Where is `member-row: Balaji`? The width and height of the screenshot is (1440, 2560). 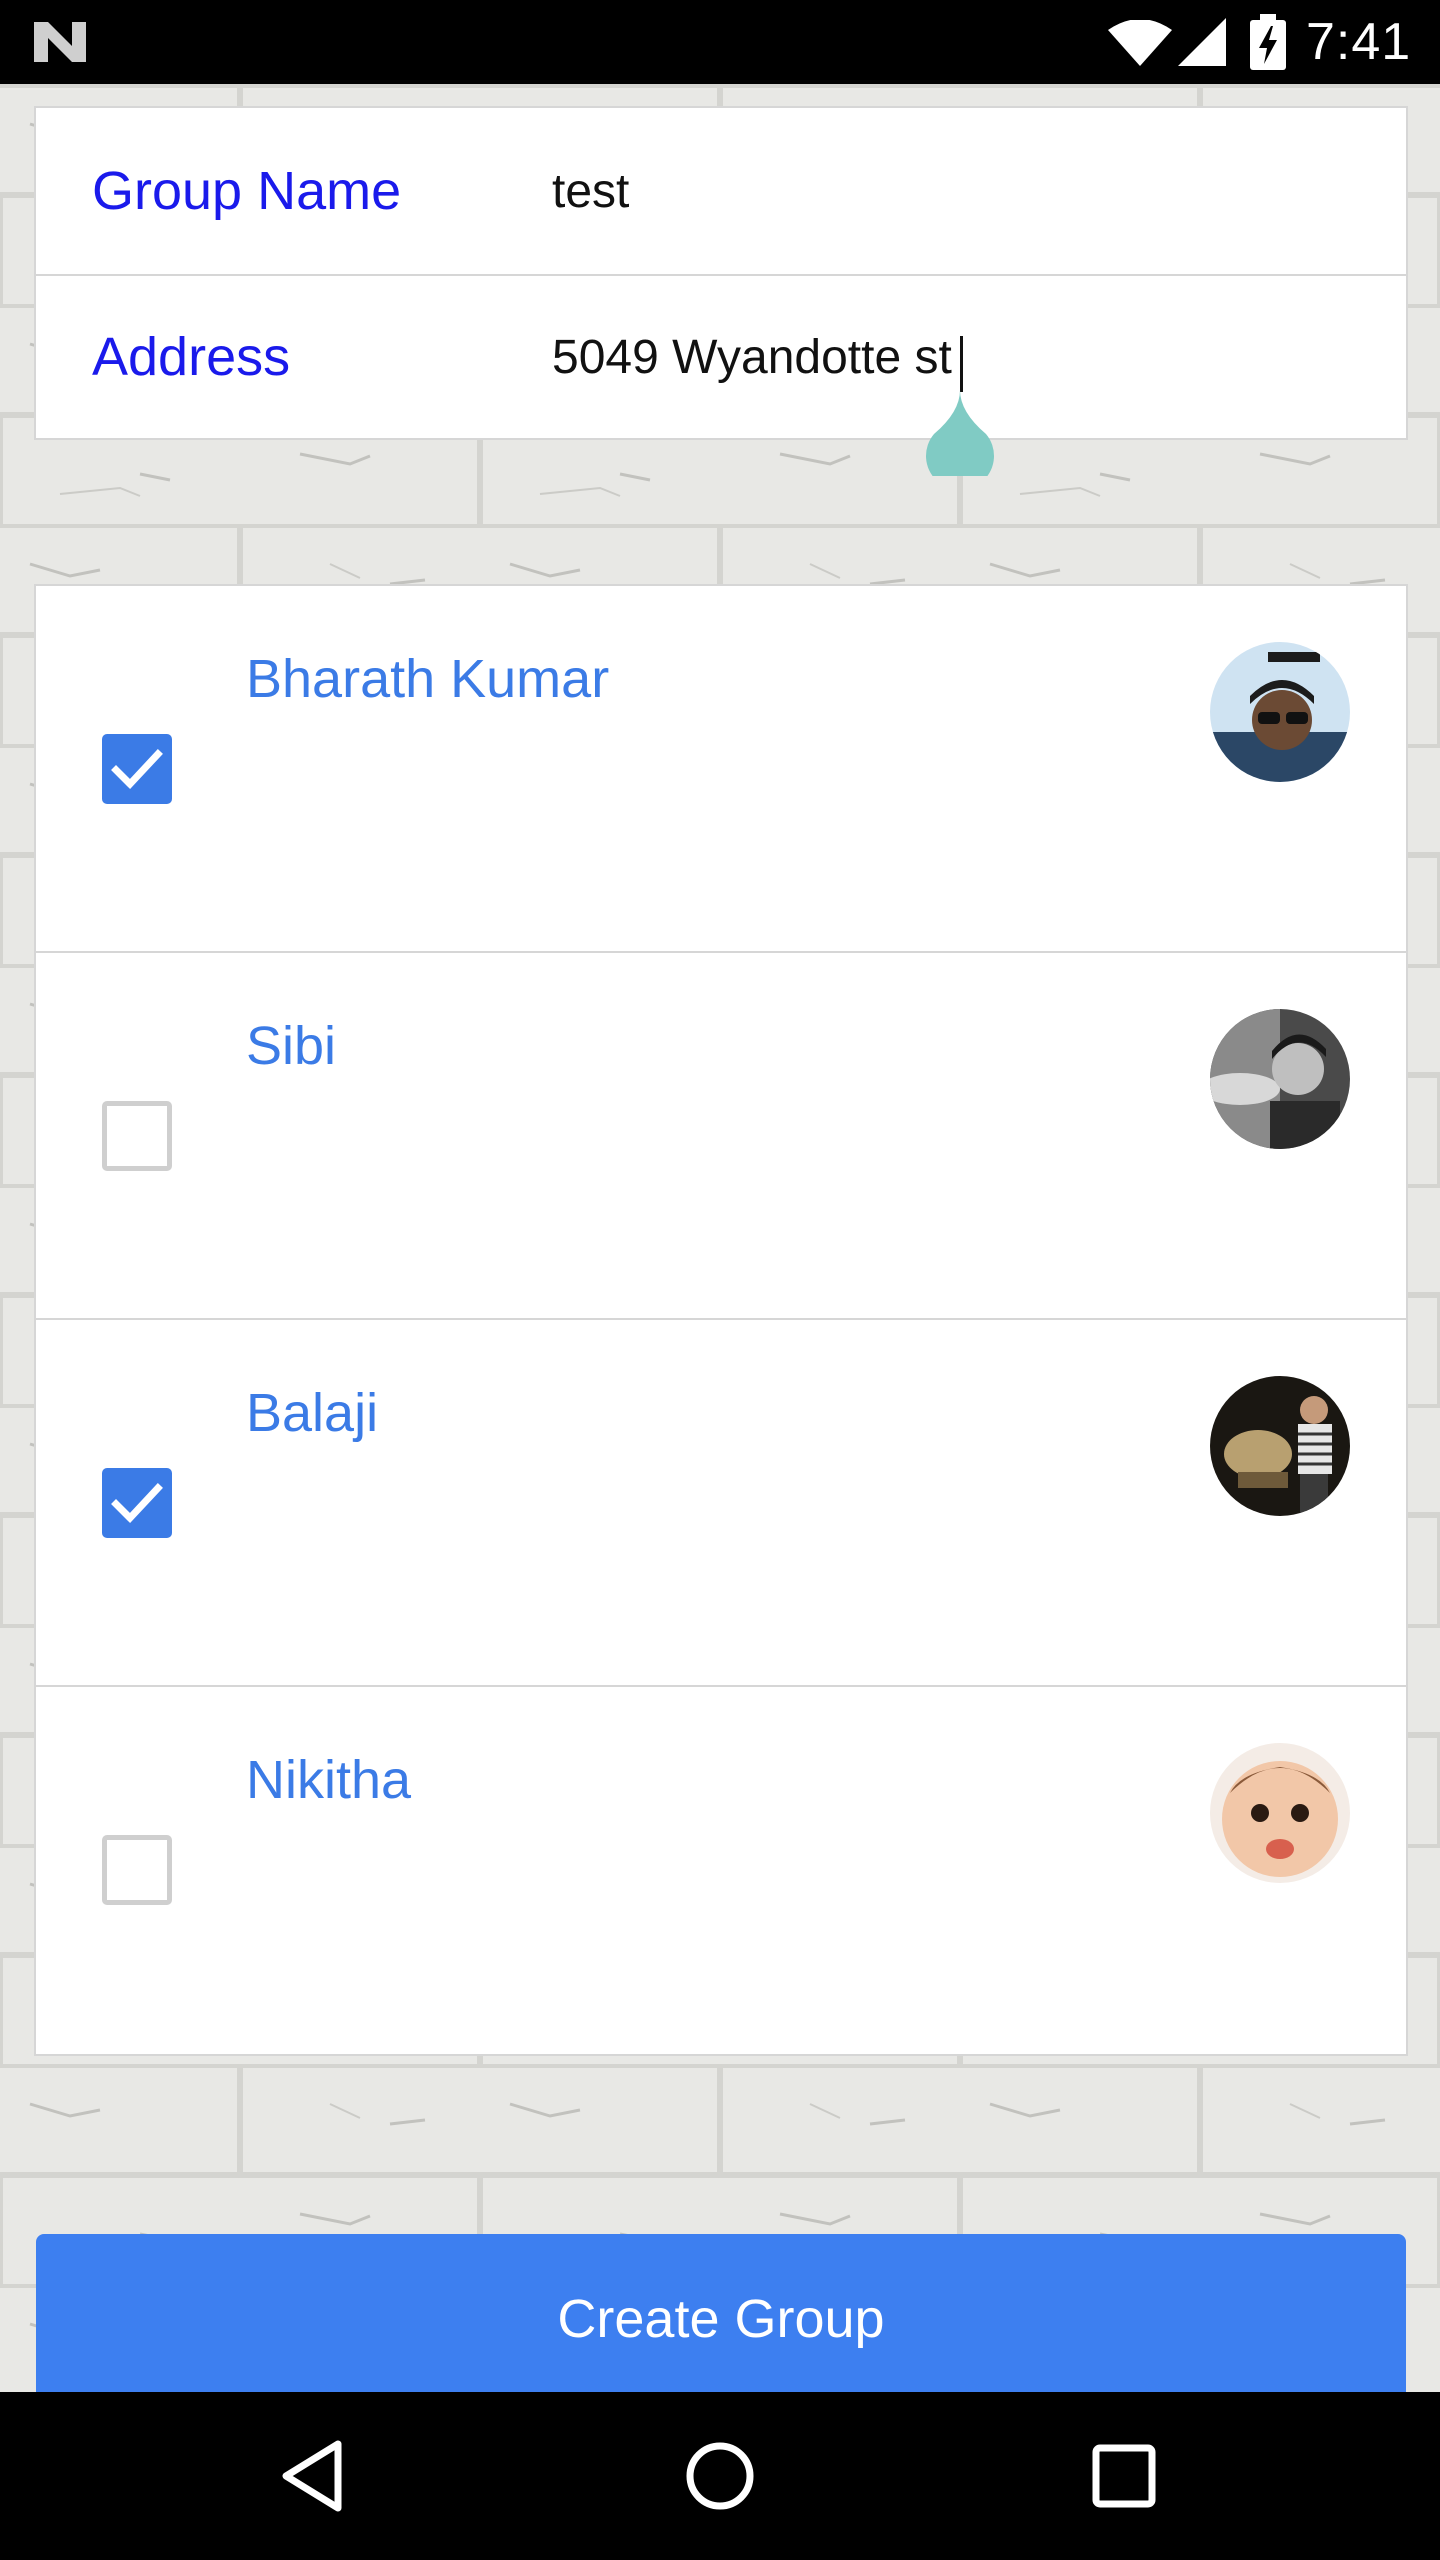
member-row: Balaji is located at coordinates (721, 1503).